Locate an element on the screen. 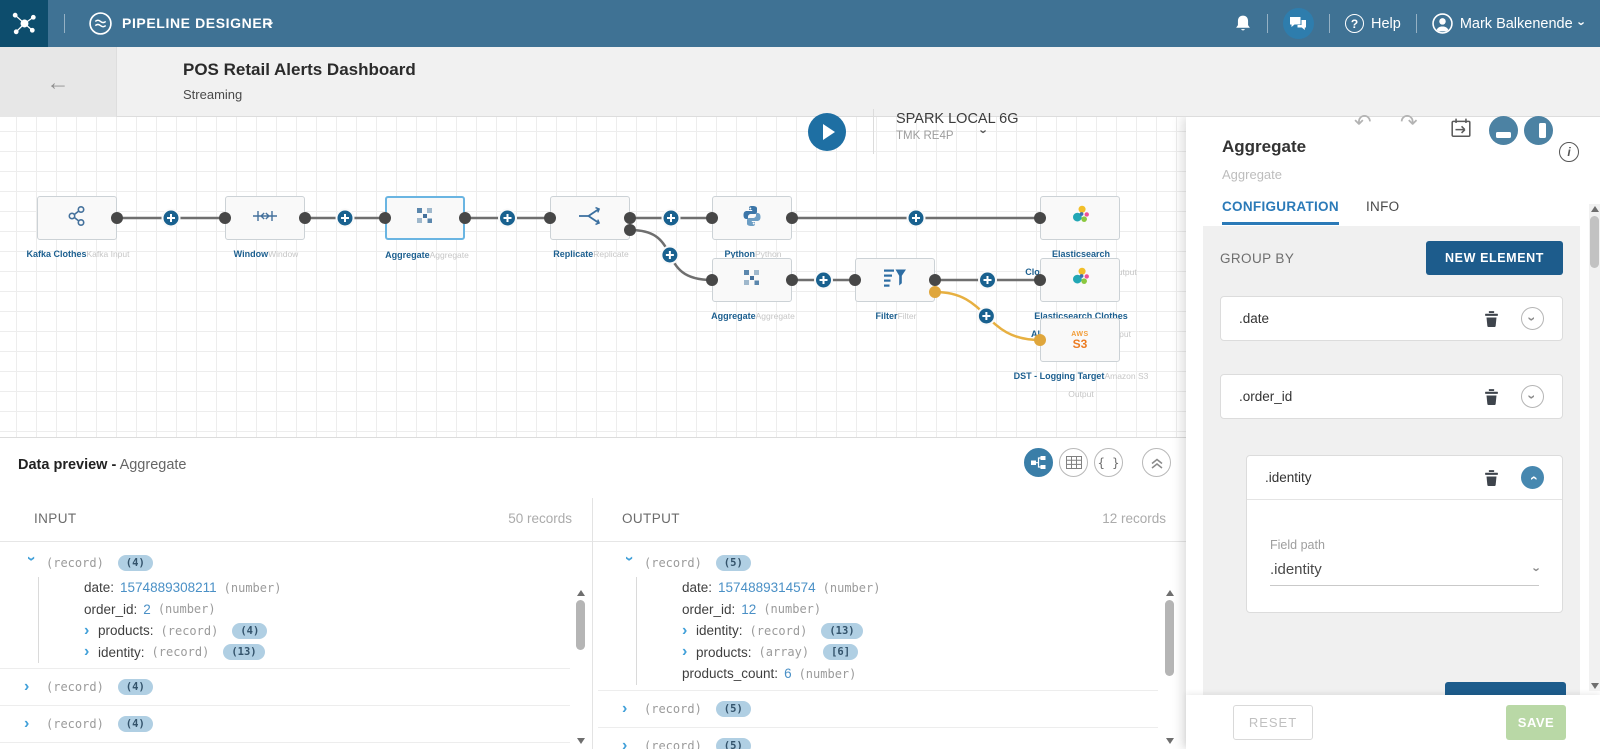  stage-python: PythonPython is located at coordinates (752, 227).